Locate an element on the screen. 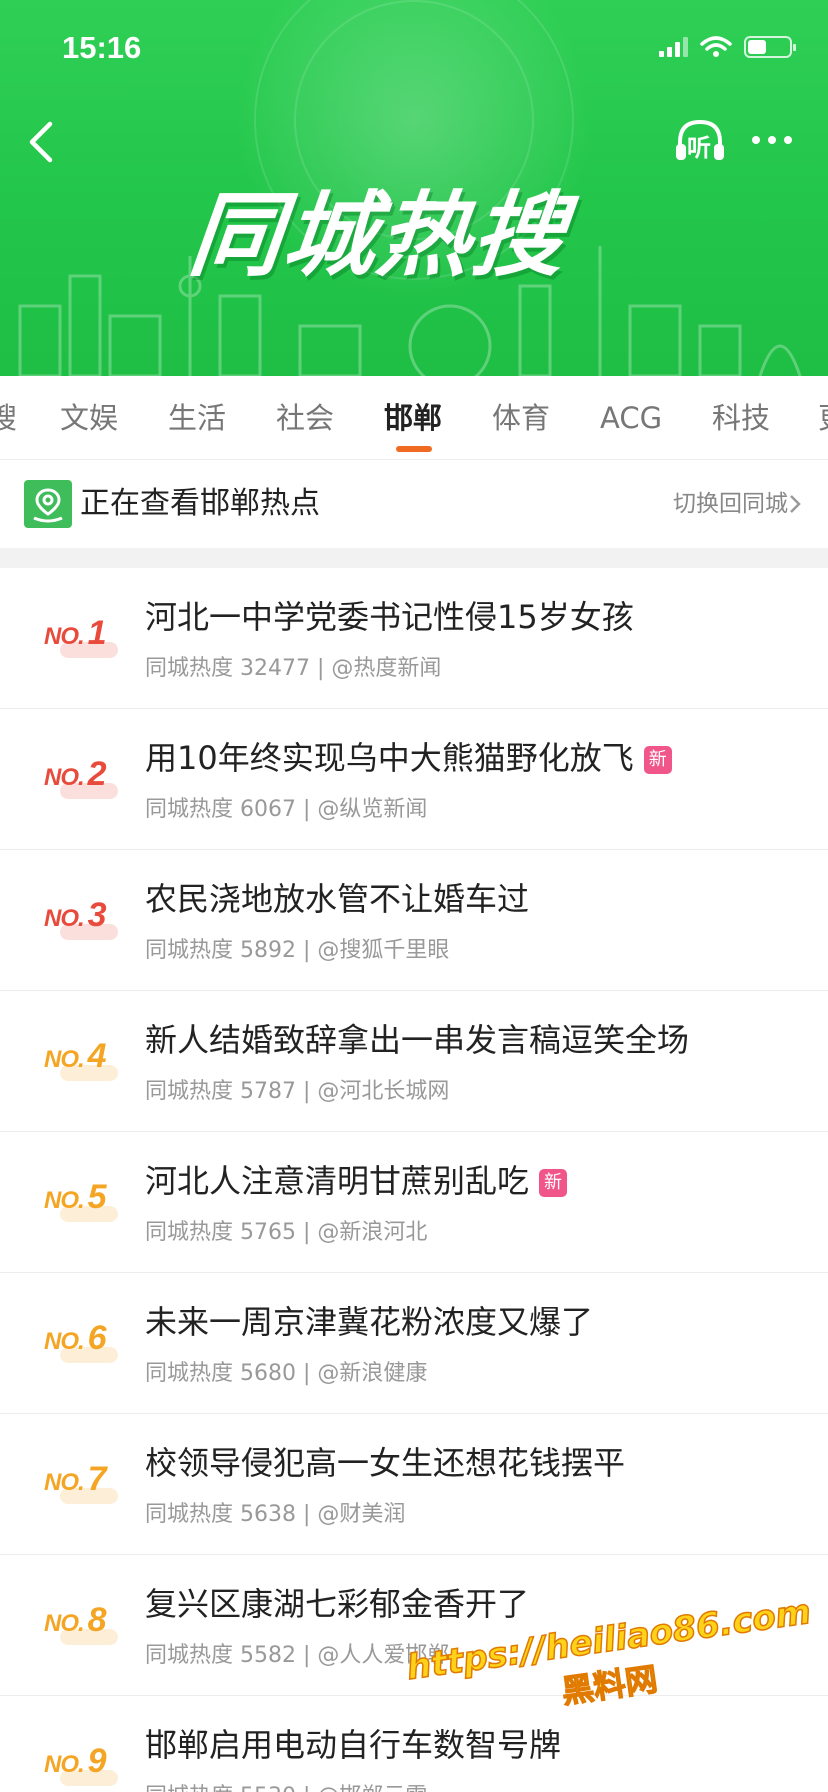  item-title: 复兴区康湖七彩郁金香开了 is located at coordinates (337, 1602).